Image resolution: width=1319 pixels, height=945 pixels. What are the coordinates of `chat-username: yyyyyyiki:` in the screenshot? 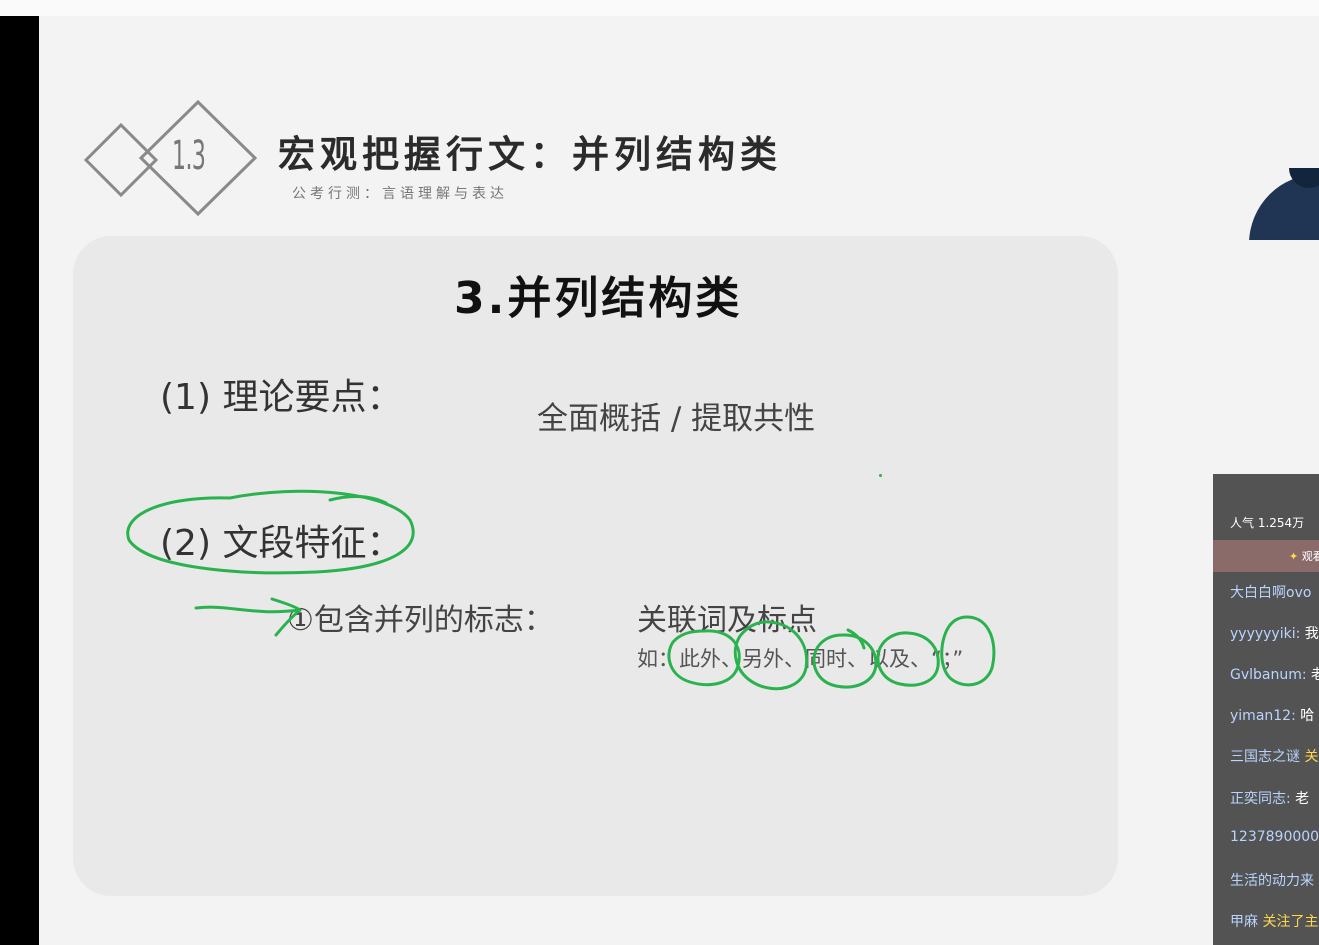 It's located at (1265, 634).